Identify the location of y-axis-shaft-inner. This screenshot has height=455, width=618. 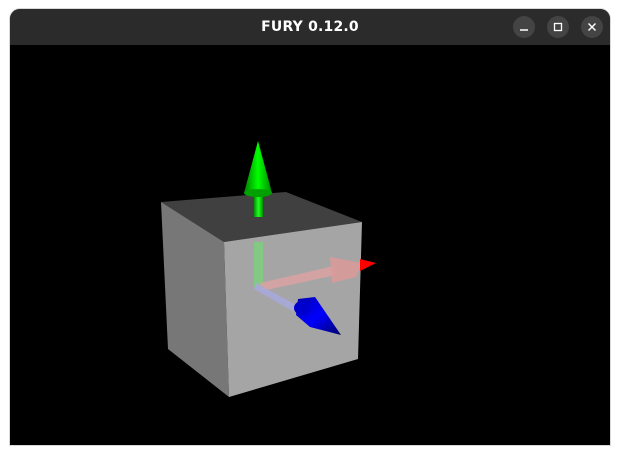
(258, 264).